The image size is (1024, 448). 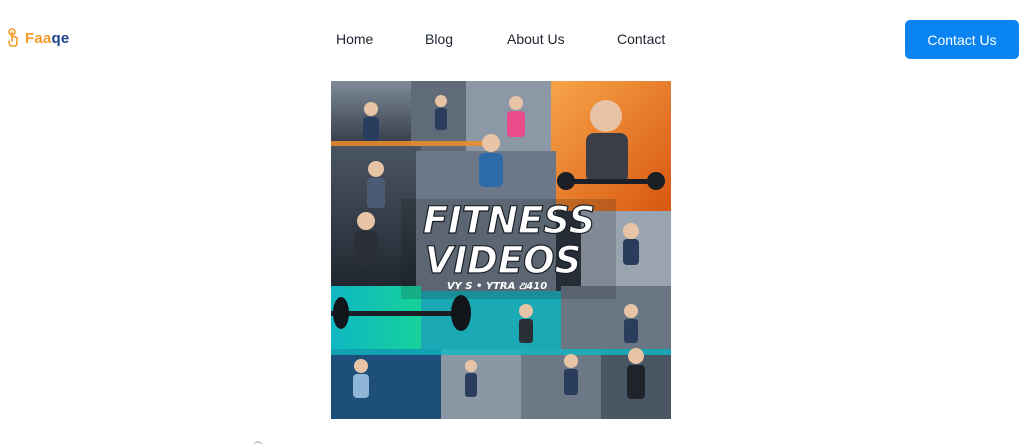 I want to click on hero-title-line2: VIDEOS, so click(x=503, y=260).